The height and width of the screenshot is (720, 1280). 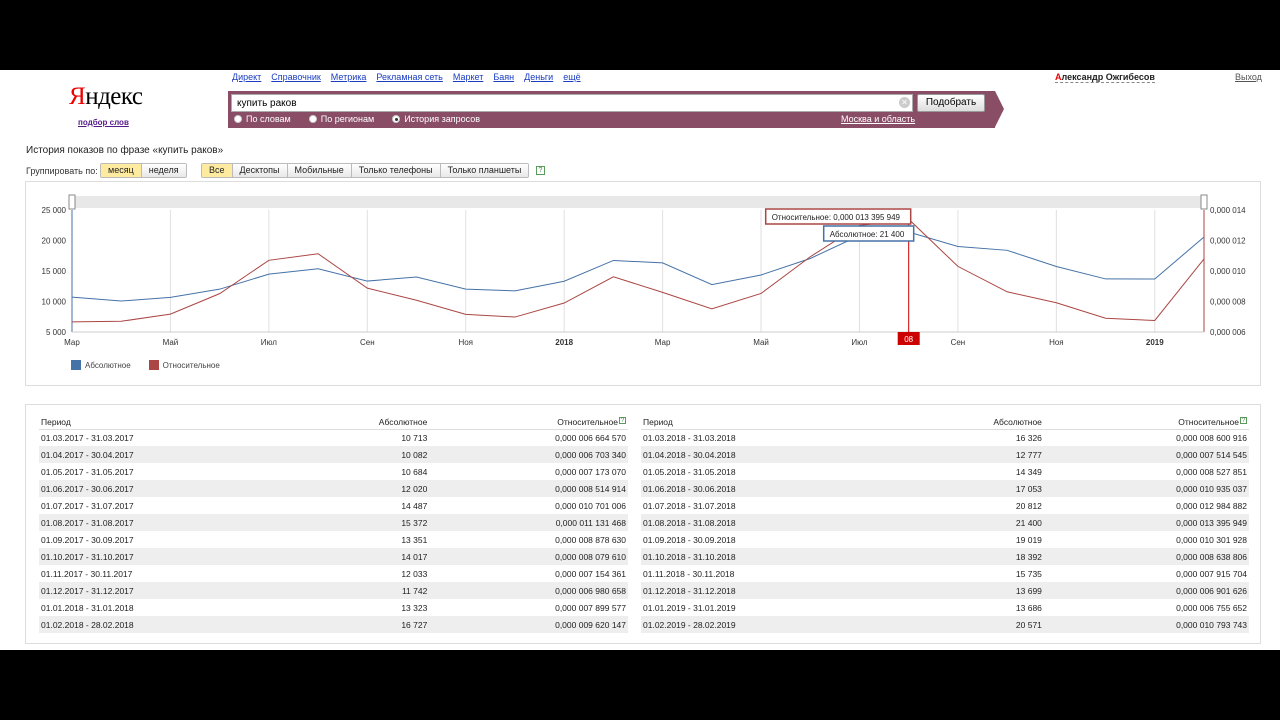 I want to click on cell-relative: 0,000 010 301 928, so click(x=1211, y=539).